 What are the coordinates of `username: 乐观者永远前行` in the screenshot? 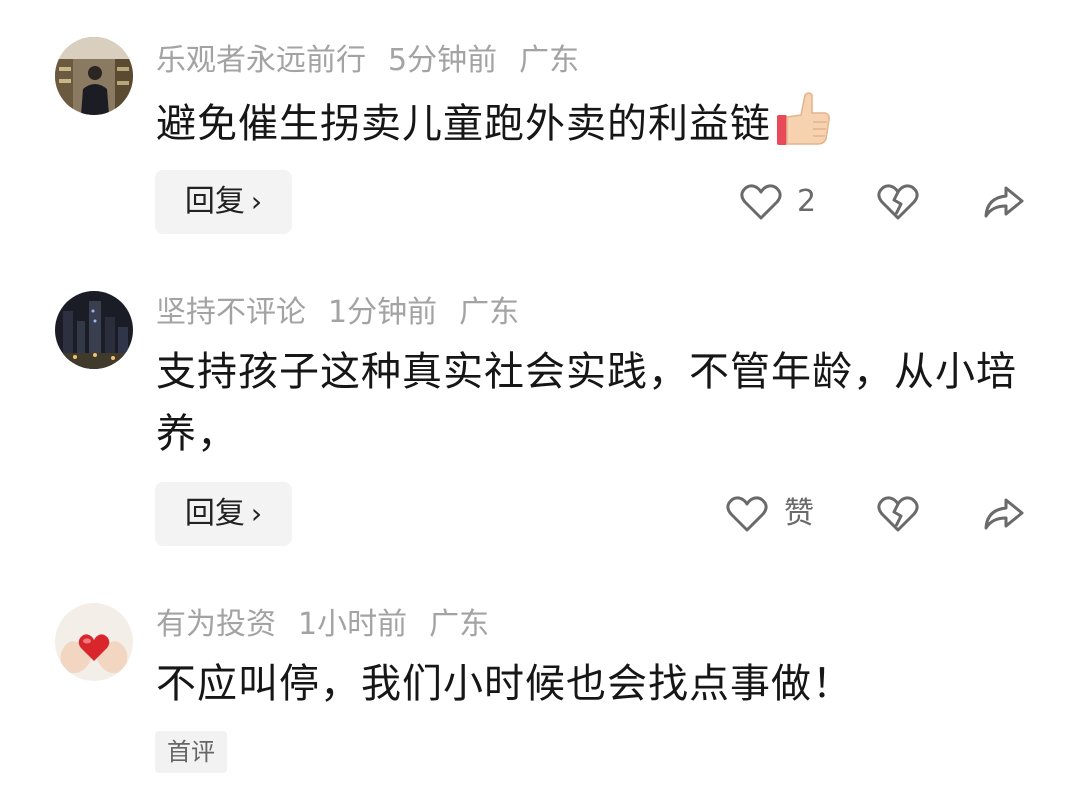 It's located at (261, 60).